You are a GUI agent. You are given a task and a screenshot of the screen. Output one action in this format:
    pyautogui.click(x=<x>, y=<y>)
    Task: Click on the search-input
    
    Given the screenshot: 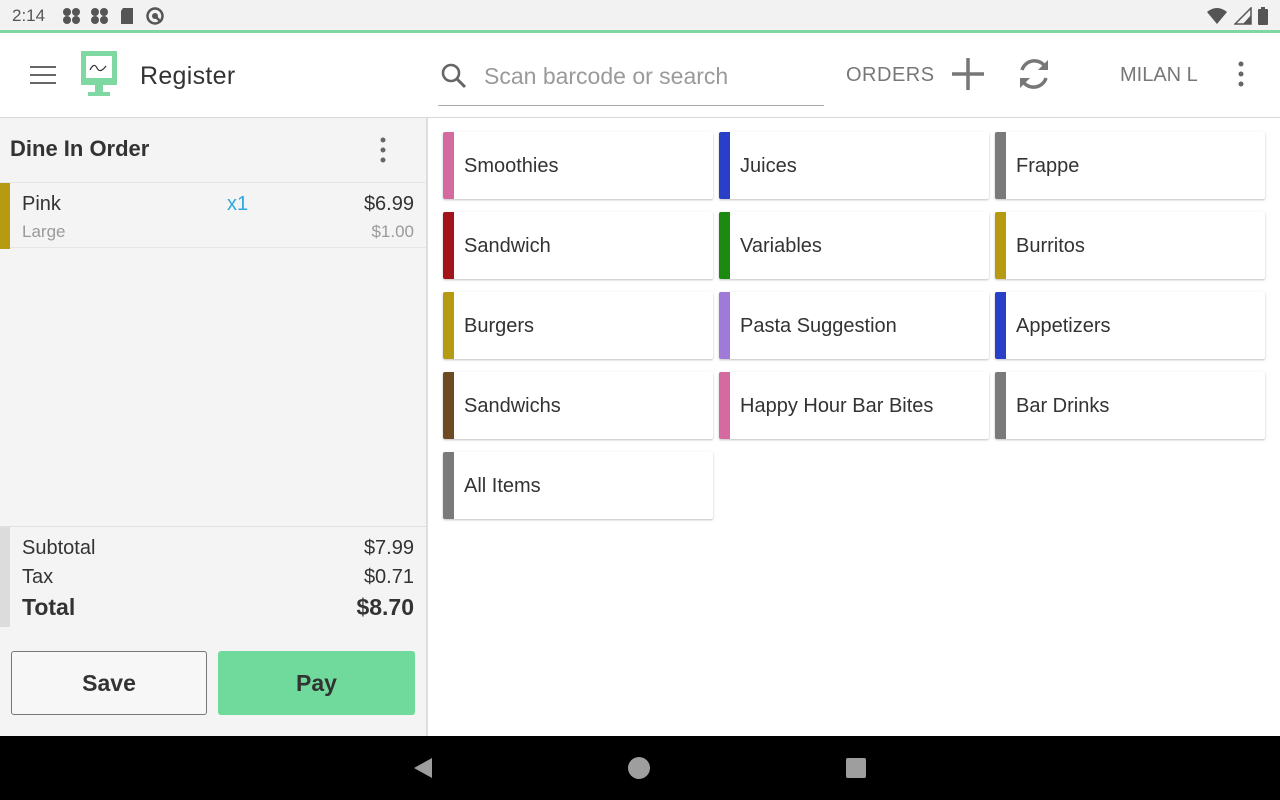 What is the action you would take?
    pyautogui.click(x=649, y=76)
    